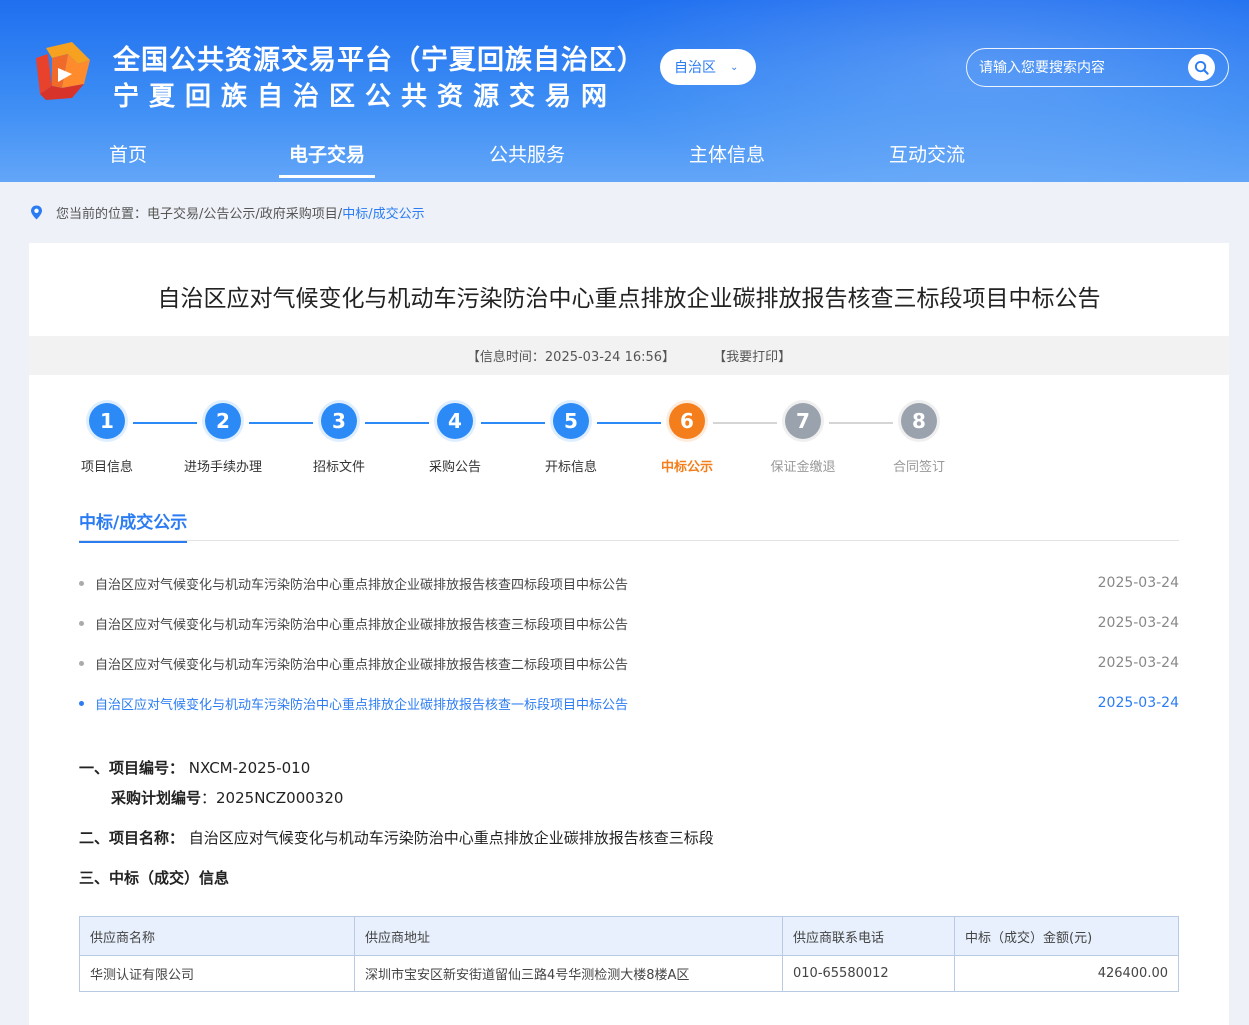 The image size is (1249, 1025). I want to click on step-4-label: 采购公告, so click(455, 465).